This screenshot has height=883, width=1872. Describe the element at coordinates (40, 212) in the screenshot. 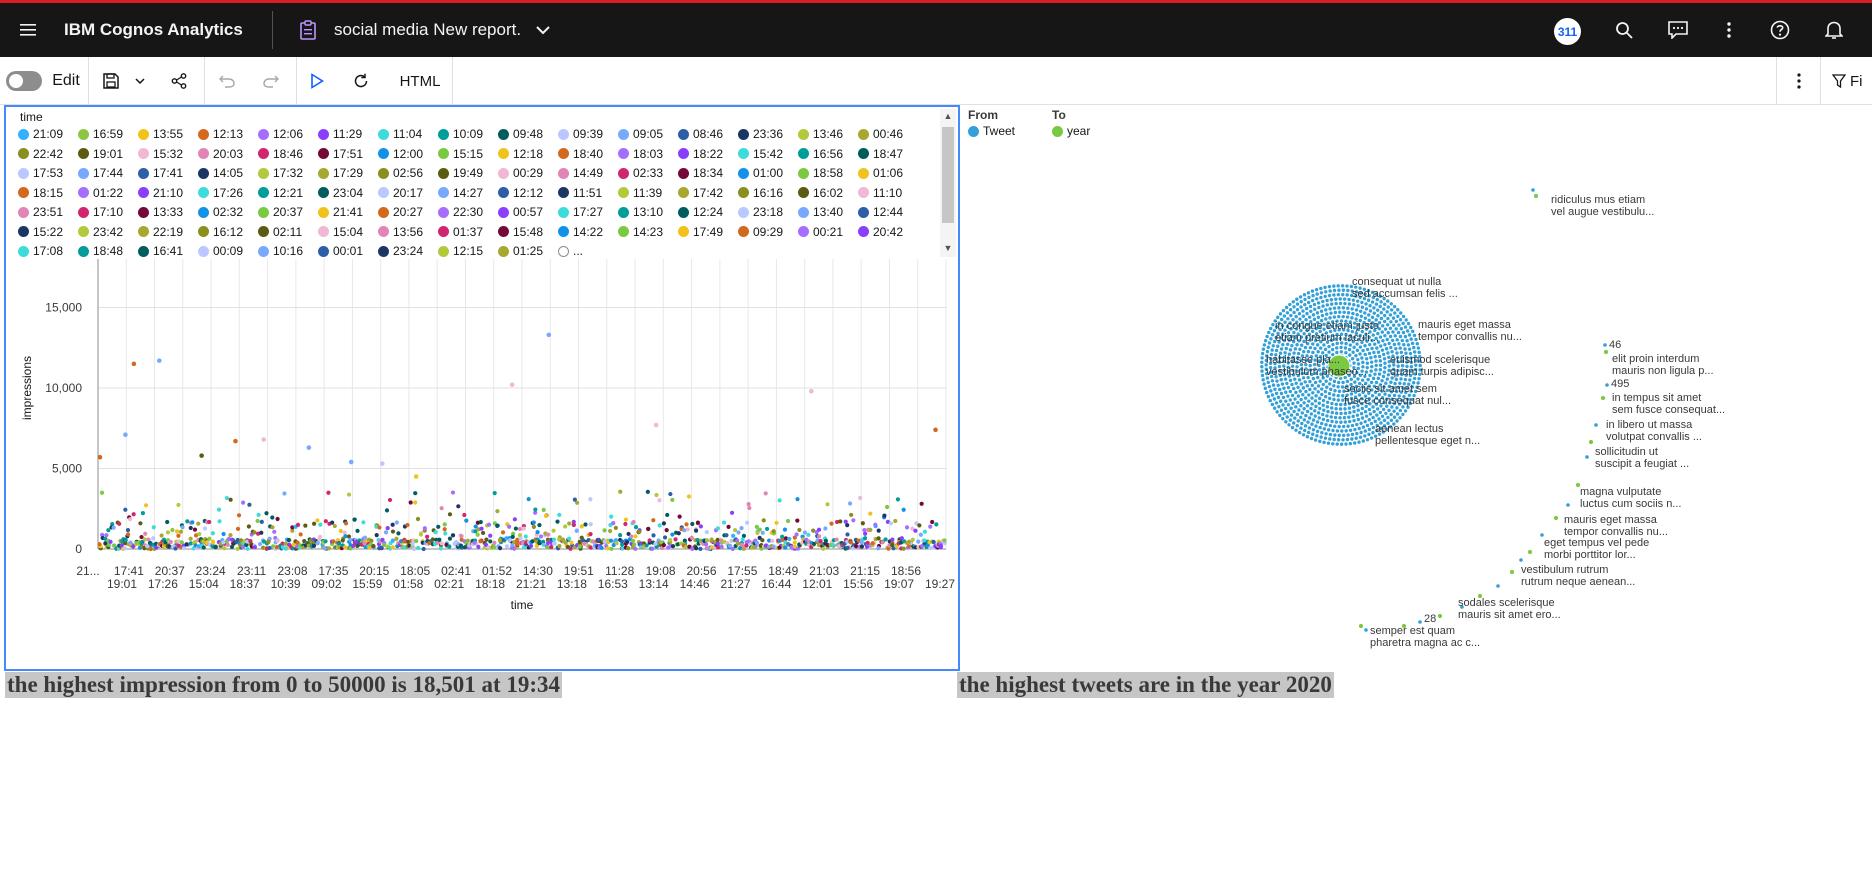

I see `legend-item: 23:51` at that location.